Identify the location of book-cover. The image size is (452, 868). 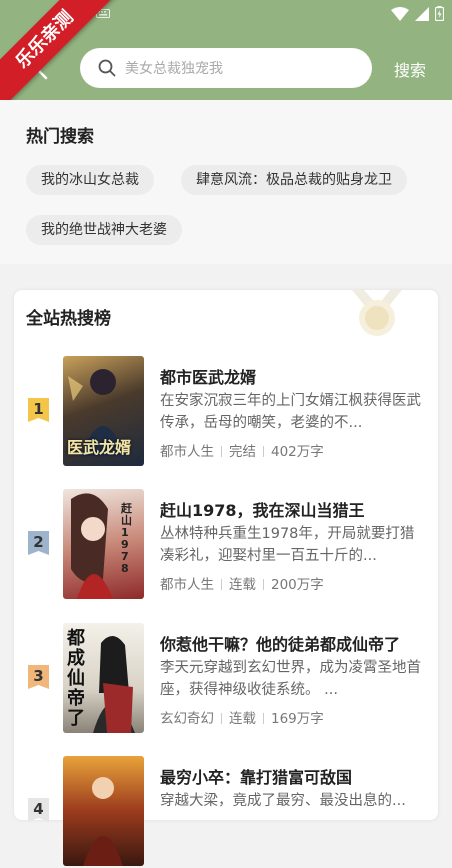
(103, 811).